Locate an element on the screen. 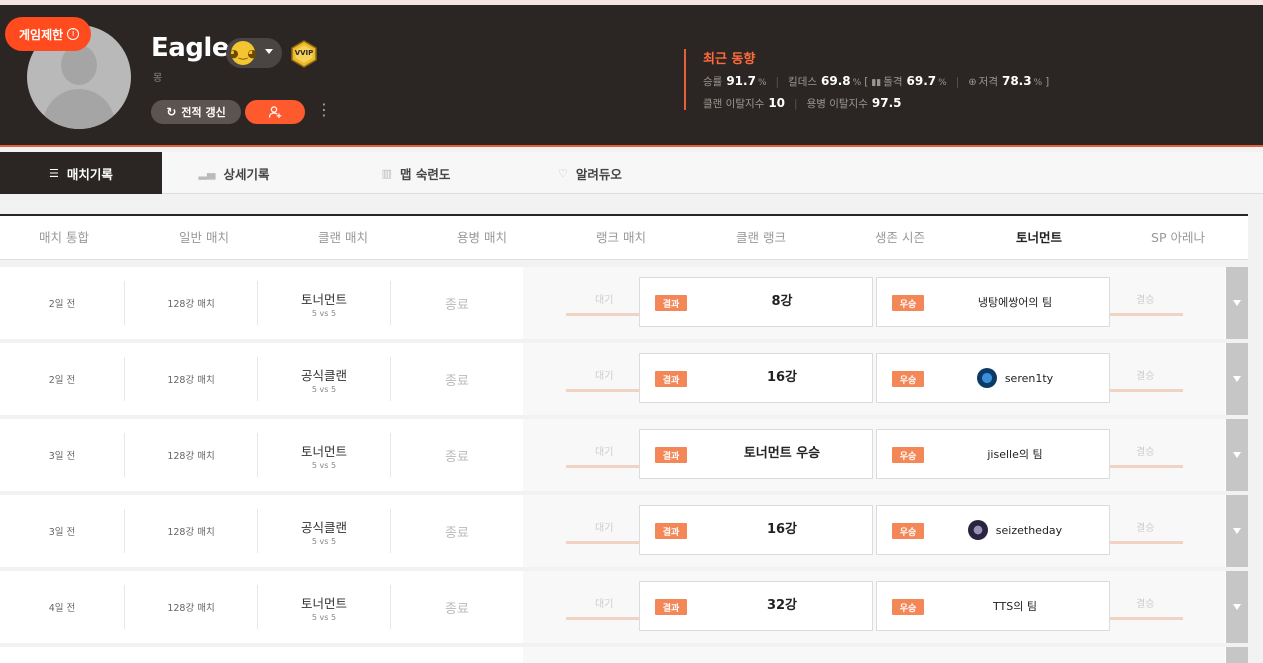 This screenshot has height=663, width=1263. winner-box: 우승 seizetheday is located at coordinates (993, 530).